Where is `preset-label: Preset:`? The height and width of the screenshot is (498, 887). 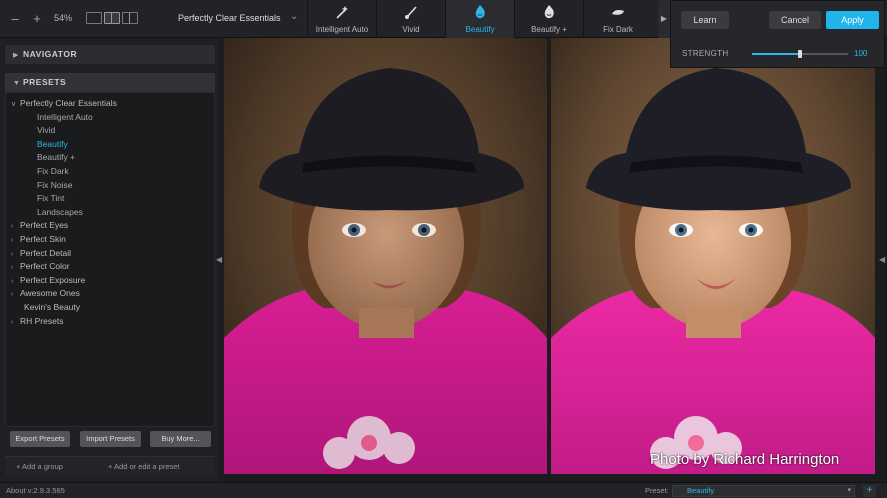 preset-label: Preset: is located at coordinates (657, 490).